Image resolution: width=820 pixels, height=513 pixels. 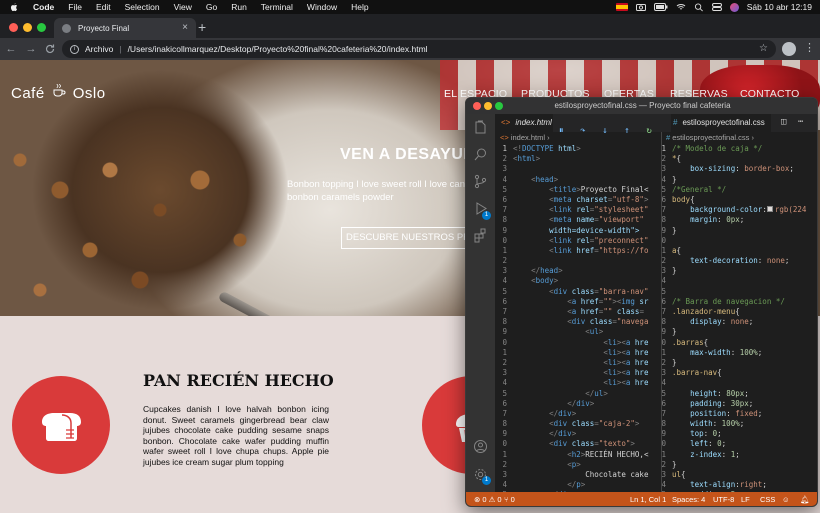 What do you see at coordinates (699, 7) in the screenshot?
I see `spotlight-search-icon` at bounding box center [699, 7].